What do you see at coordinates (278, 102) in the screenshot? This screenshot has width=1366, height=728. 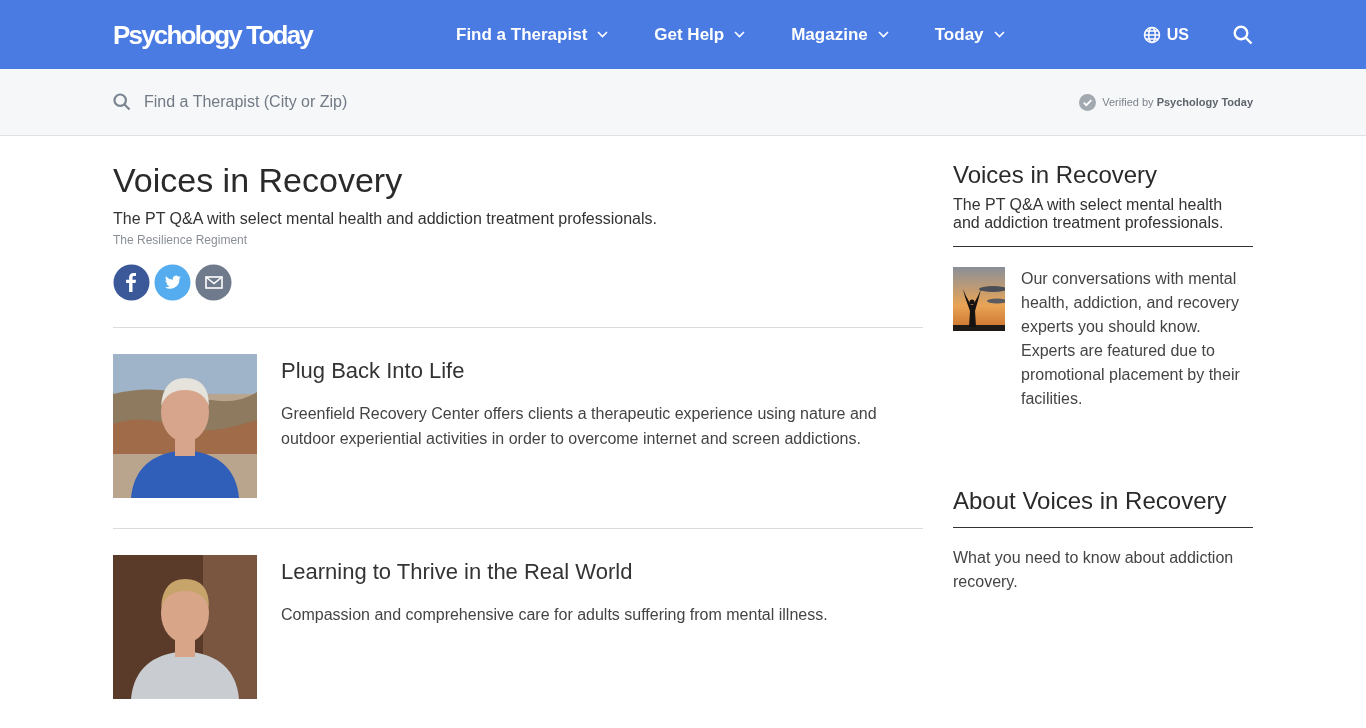 I see `therapist-search-field: Find a Therapist (City or Zip)` at bounding box center [278, 102].